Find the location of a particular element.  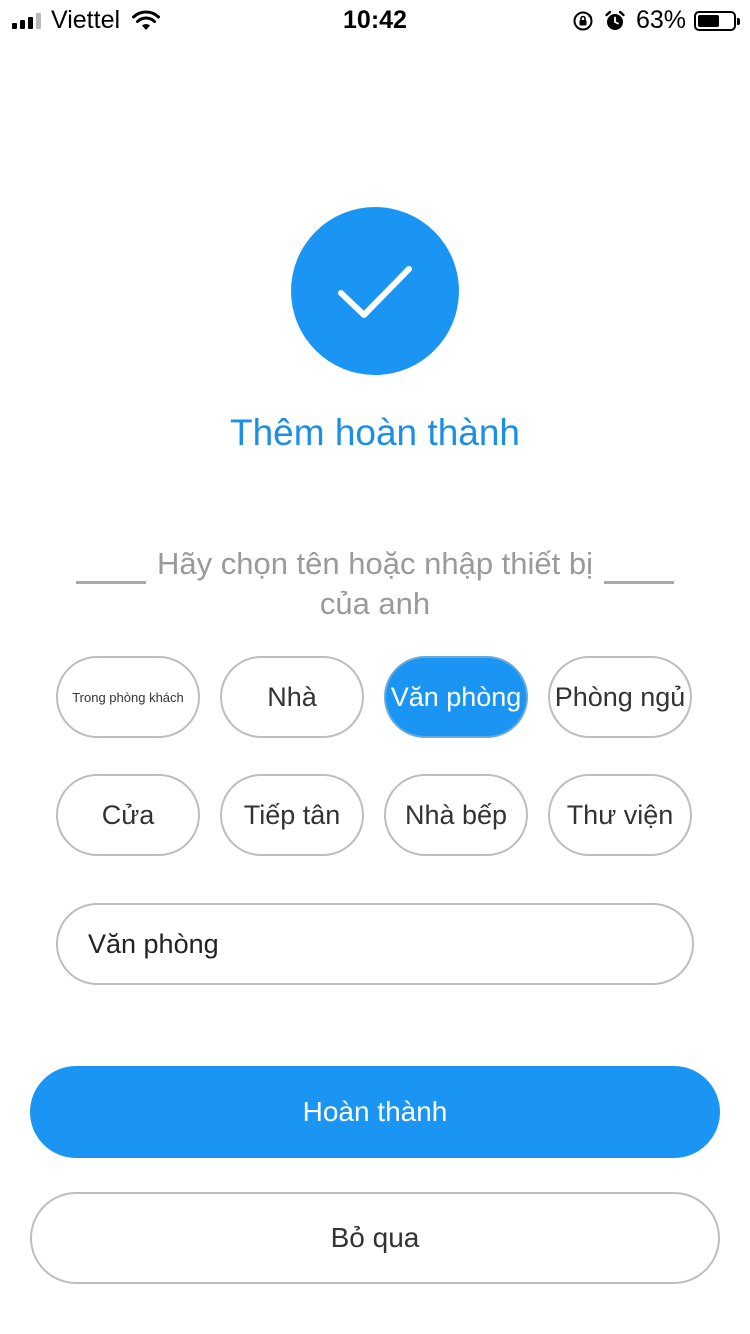

battery-percent: 63% is located at coordinates (660, 20).